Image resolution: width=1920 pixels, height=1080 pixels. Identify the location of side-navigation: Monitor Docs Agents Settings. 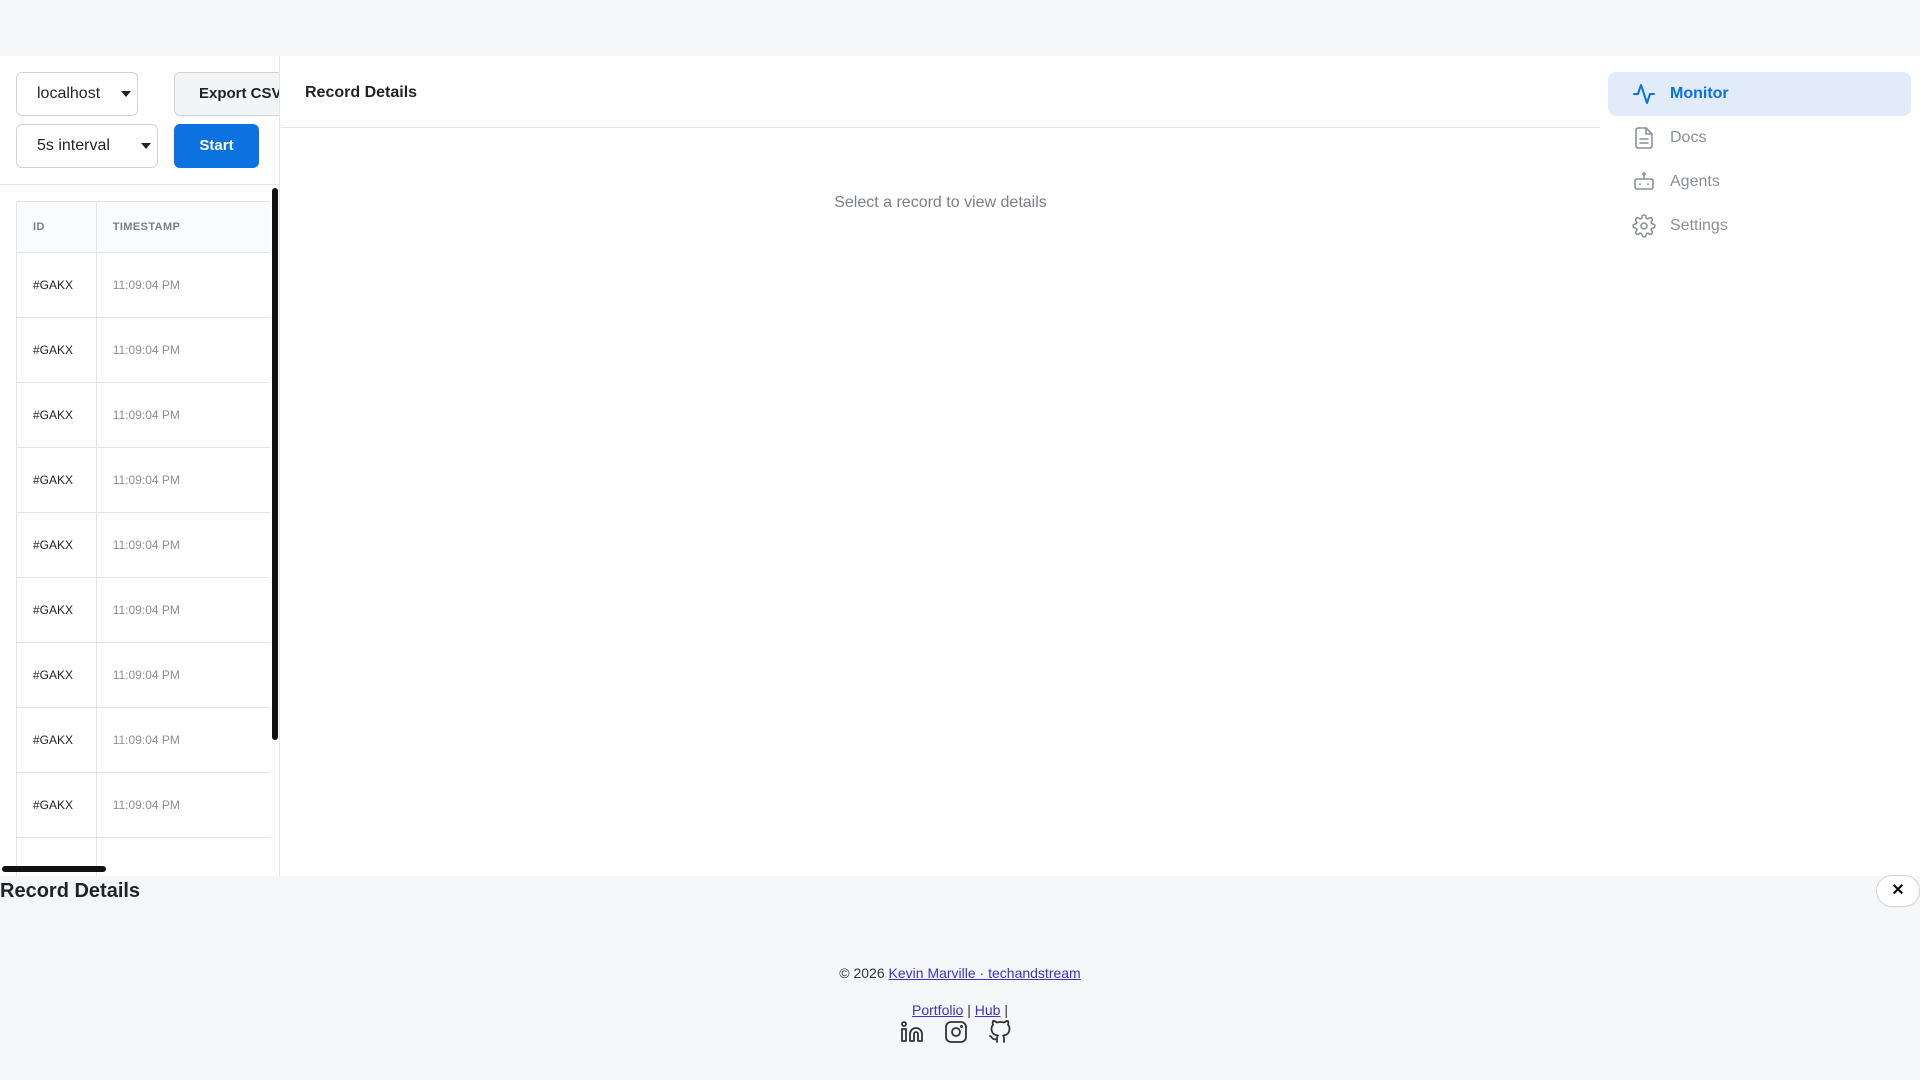
(1760, 466).